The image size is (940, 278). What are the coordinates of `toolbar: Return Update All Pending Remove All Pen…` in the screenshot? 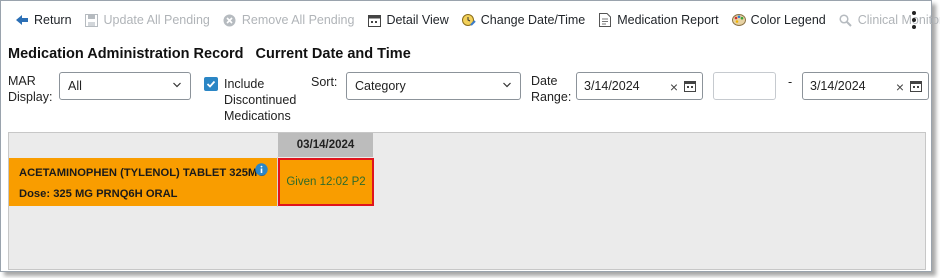 It's located at (470, 20).